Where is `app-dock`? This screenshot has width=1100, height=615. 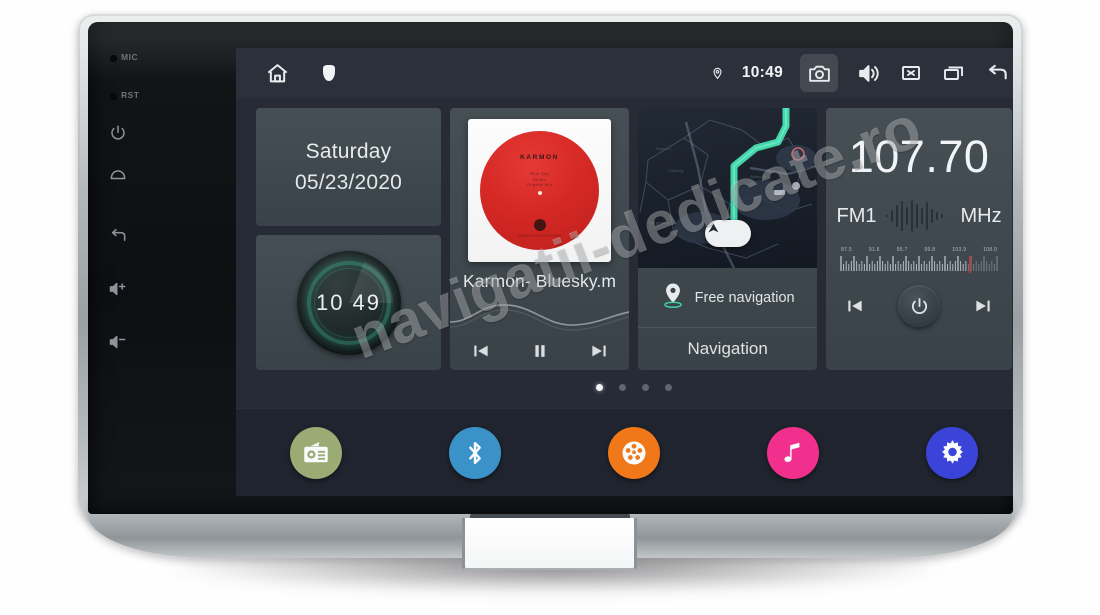 app-dock is located at coordinates (624, 452).